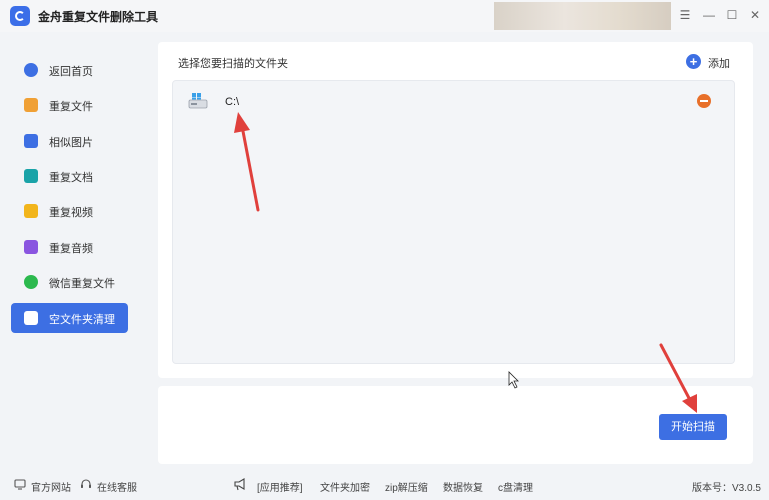  I want to click on folder-encrypt-link: 文件夹加密, so click(345, 486).